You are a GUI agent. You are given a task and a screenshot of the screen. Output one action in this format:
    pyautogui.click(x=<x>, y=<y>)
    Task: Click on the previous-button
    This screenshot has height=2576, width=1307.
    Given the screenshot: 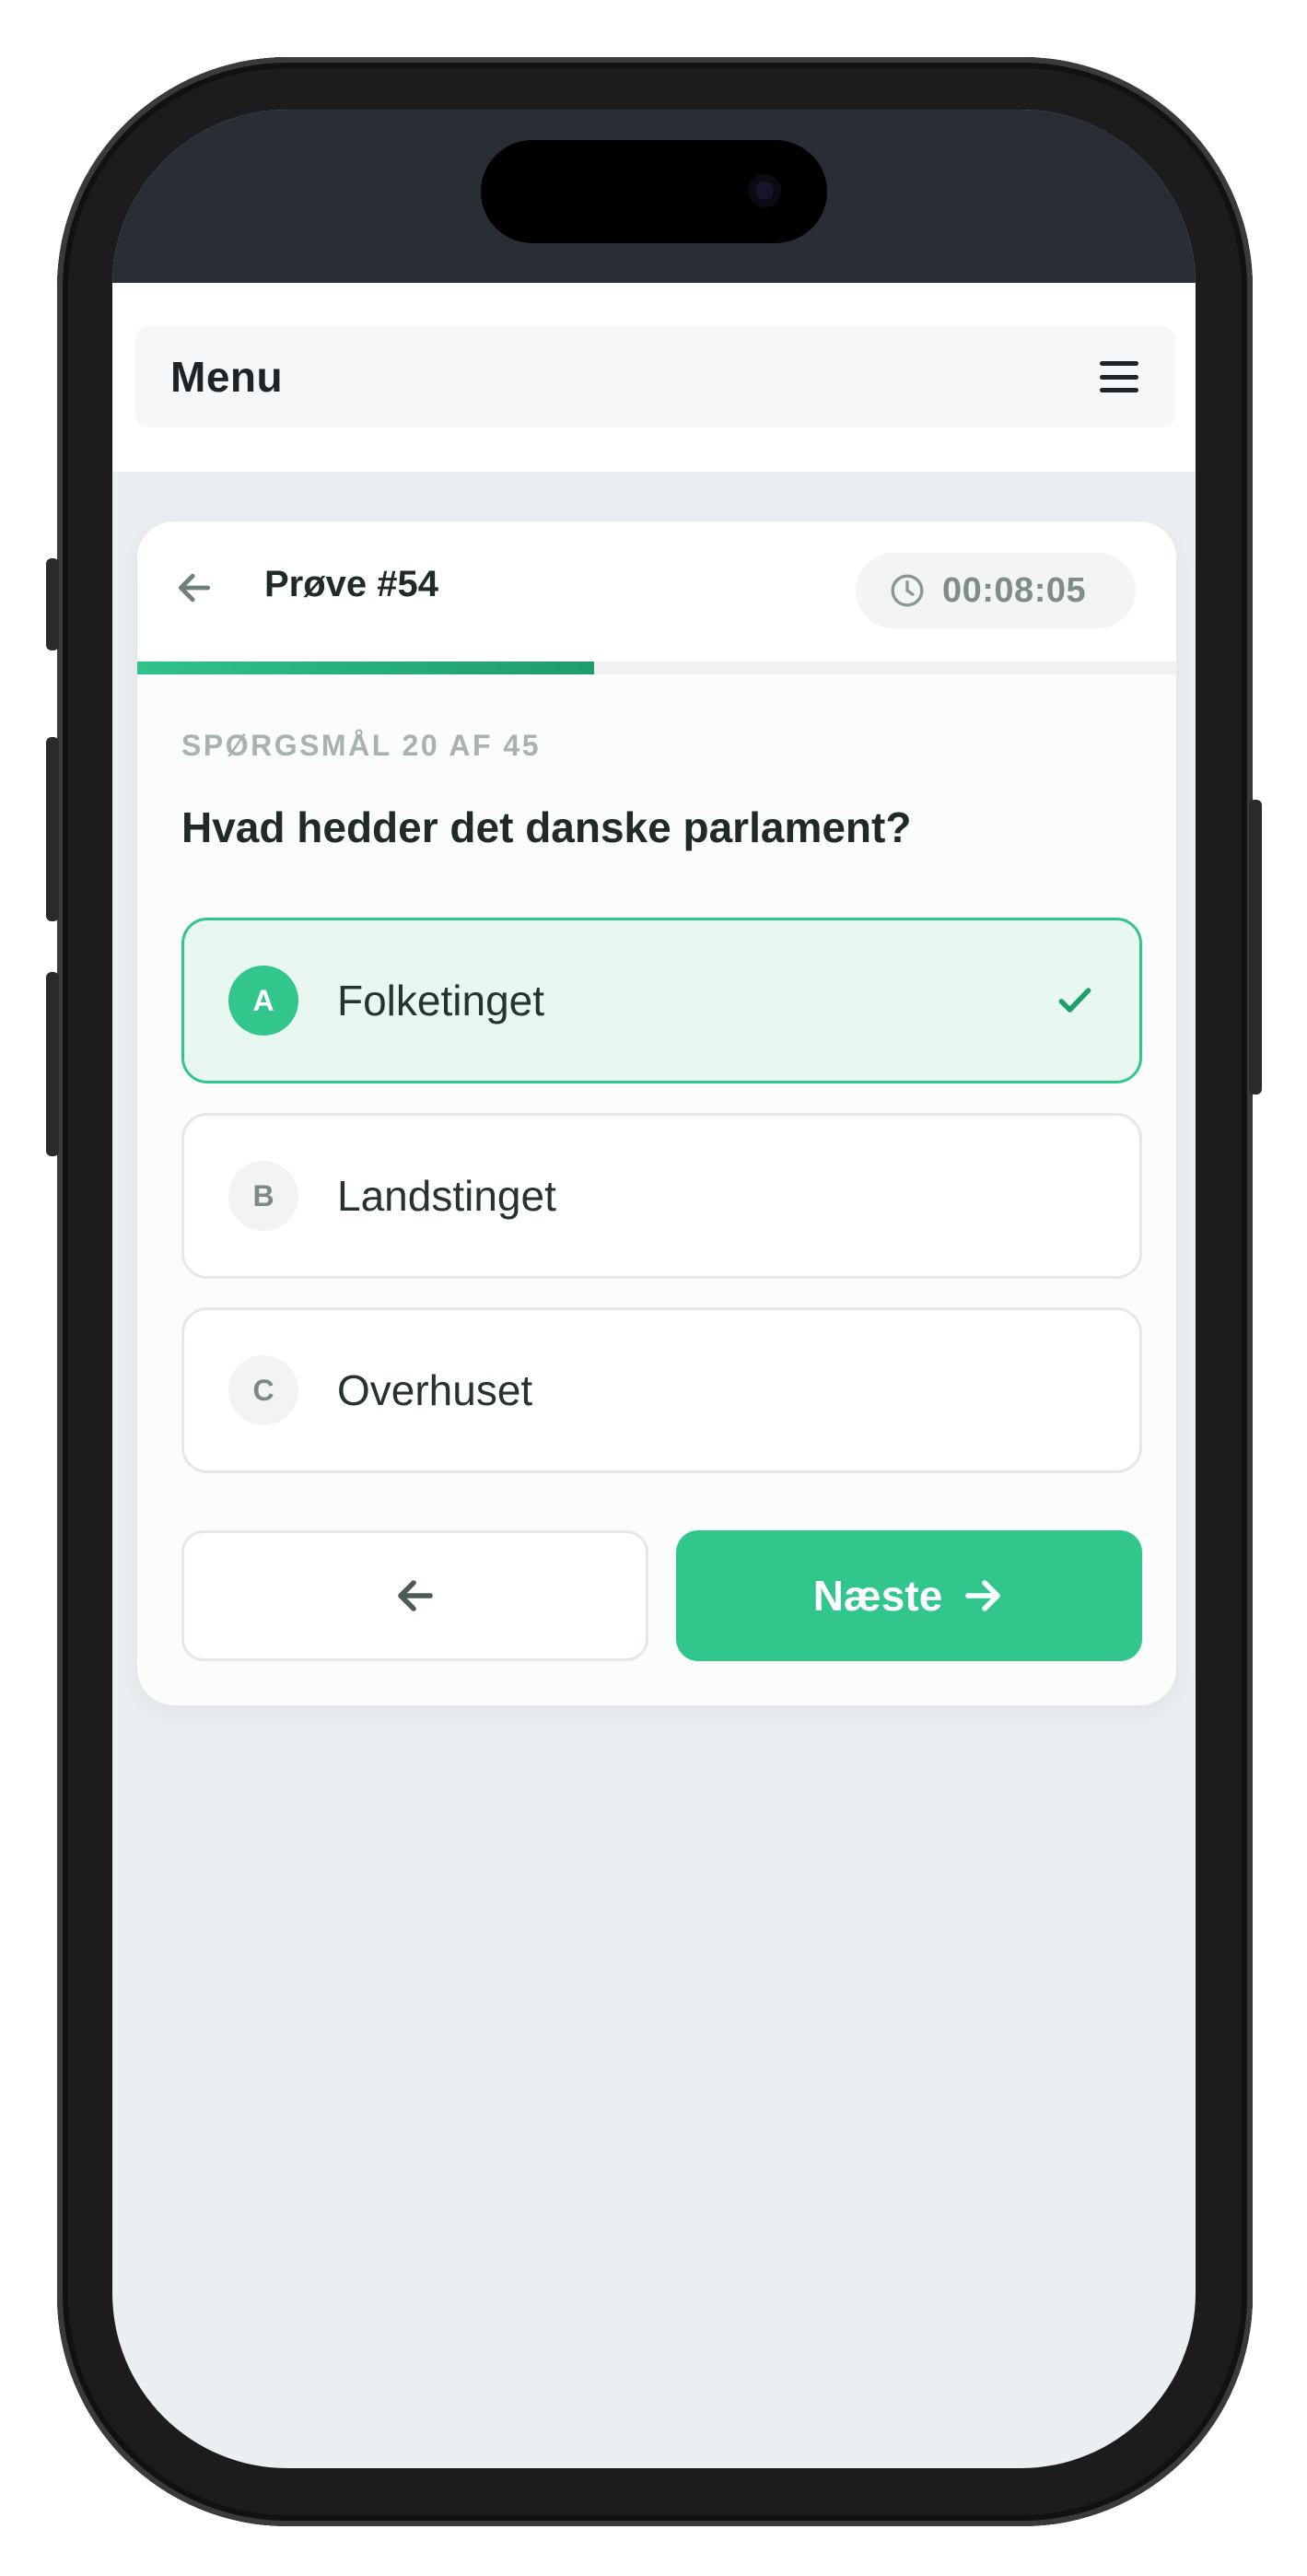 What is the action you would take?
    pyautogui.click(x=415, y=1595)
    